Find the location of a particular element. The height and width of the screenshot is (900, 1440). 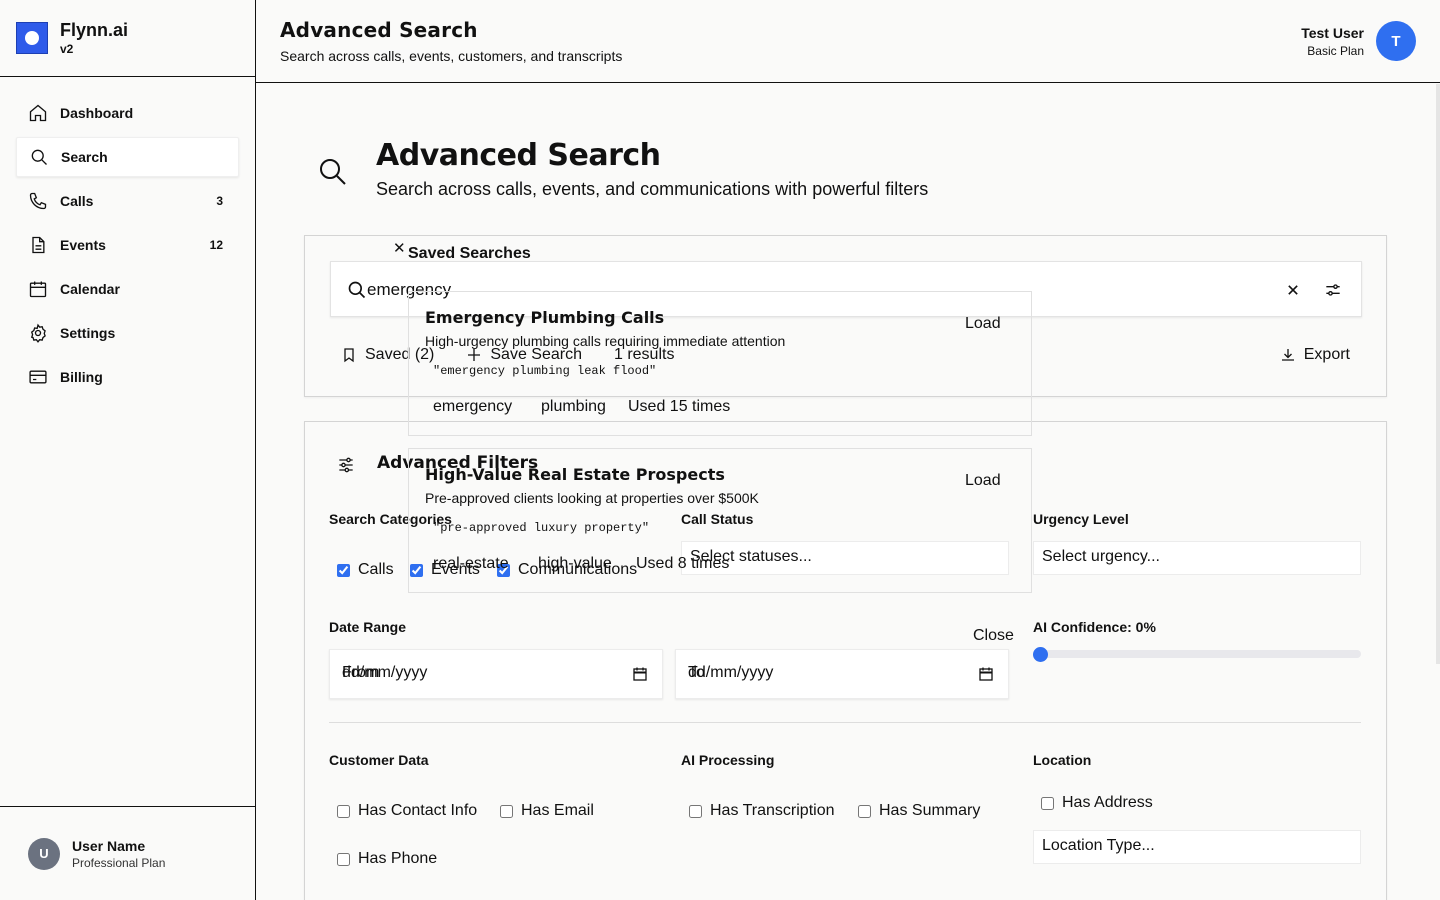

sidebar-item-label: Settings is located at coordinates (88, 333).